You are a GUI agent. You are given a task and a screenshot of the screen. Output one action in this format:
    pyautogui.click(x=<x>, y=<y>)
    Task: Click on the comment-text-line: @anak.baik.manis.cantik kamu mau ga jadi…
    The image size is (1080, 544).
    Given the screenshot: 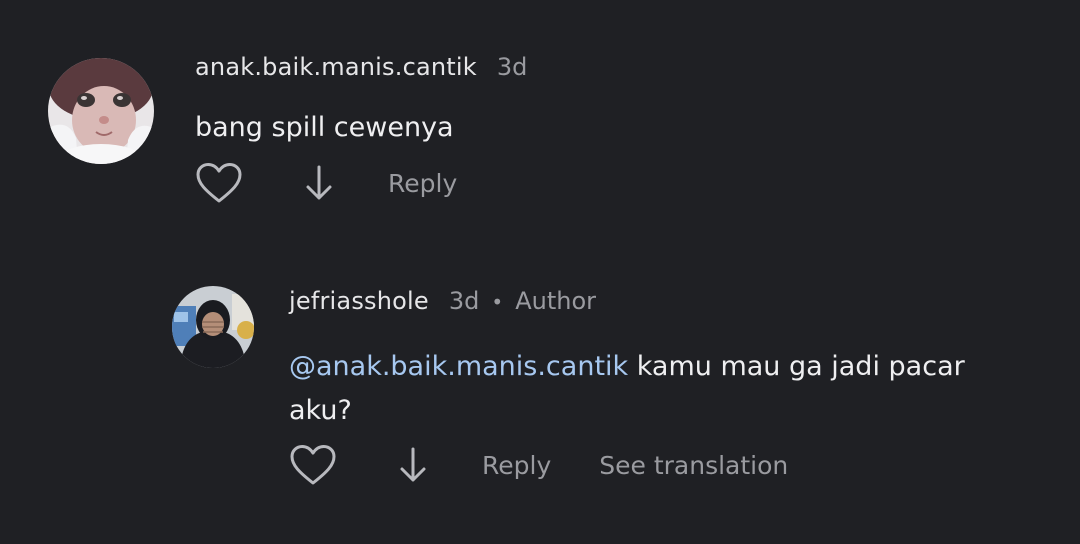 What is the action you would take?
    pyautogui.click(x=669, y=367)
    